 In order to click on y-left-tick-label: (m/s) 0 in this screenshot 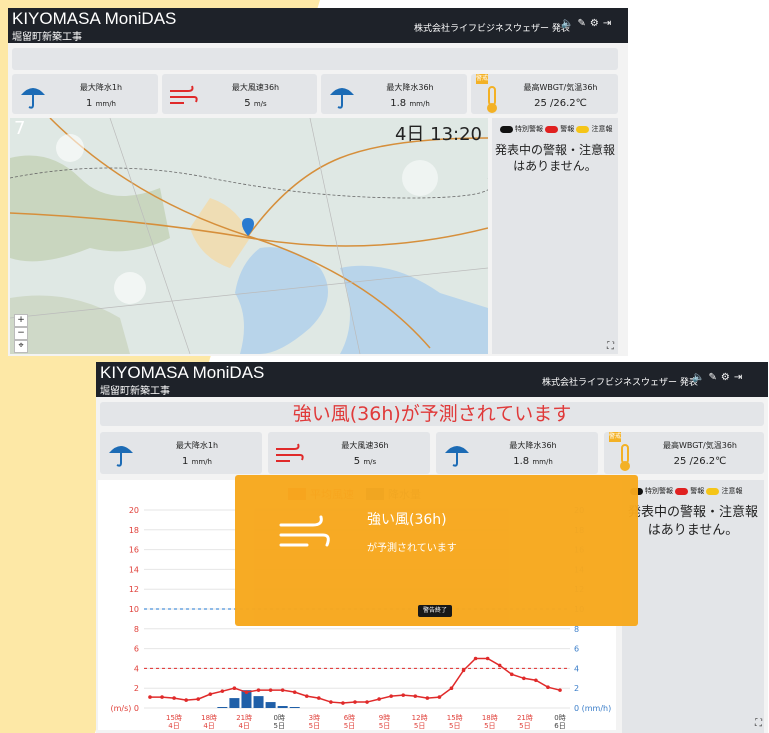, I will do `click(124, 708)`.